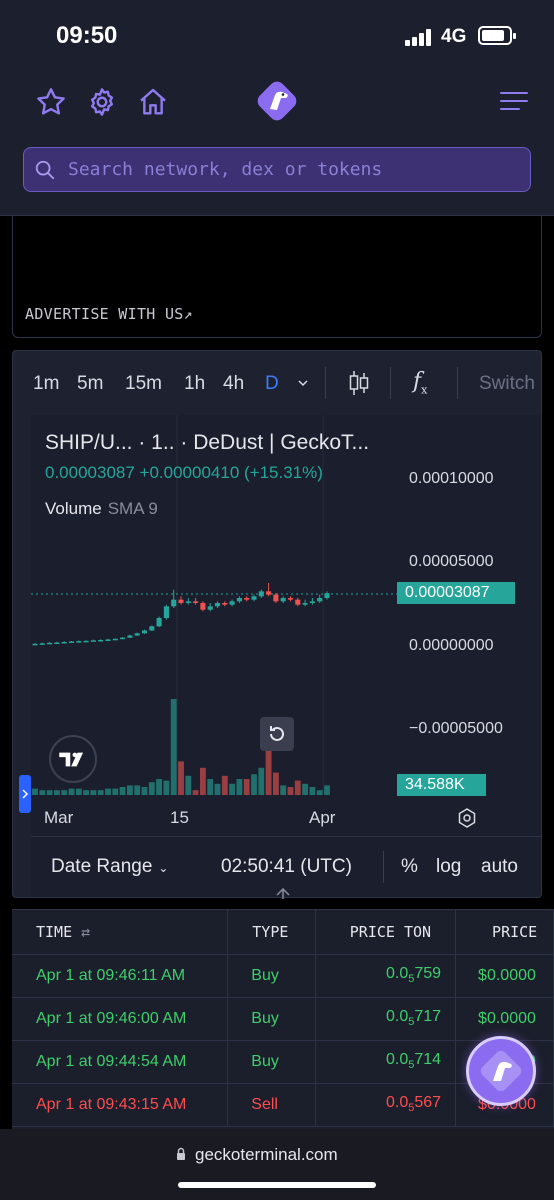 The image size is (554, 1200). I want to click on timeframe-1m: 1m, so click(46, 384).